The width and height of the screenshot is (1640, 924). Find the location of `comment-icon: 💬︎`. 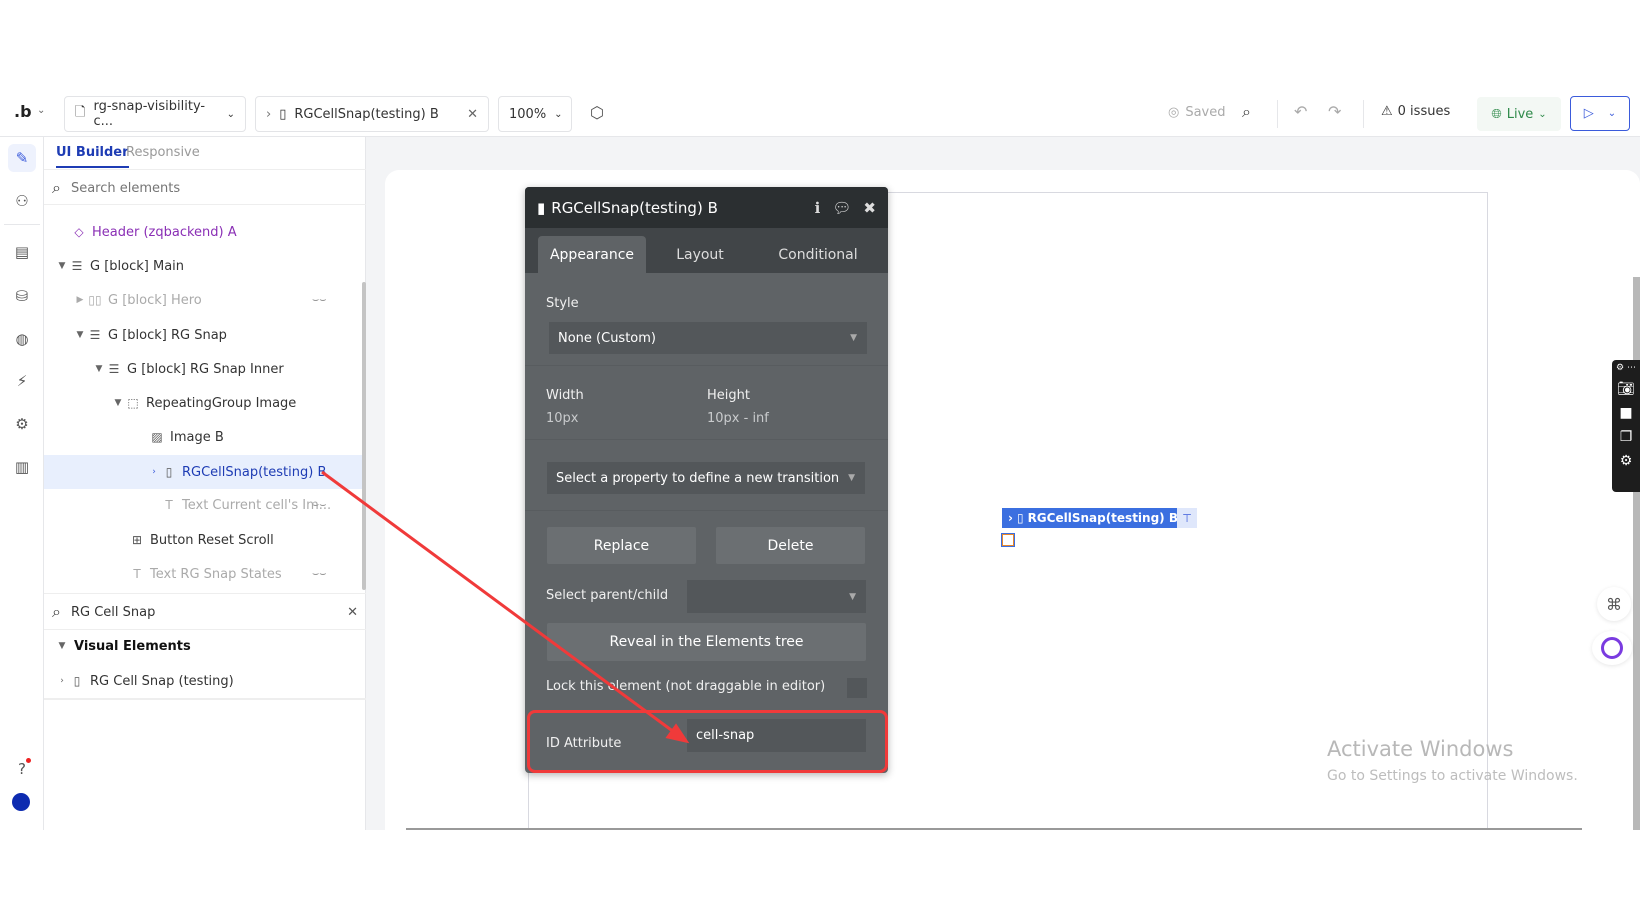

comment-icon: 💬︎ is located at coordinates (841, 208).